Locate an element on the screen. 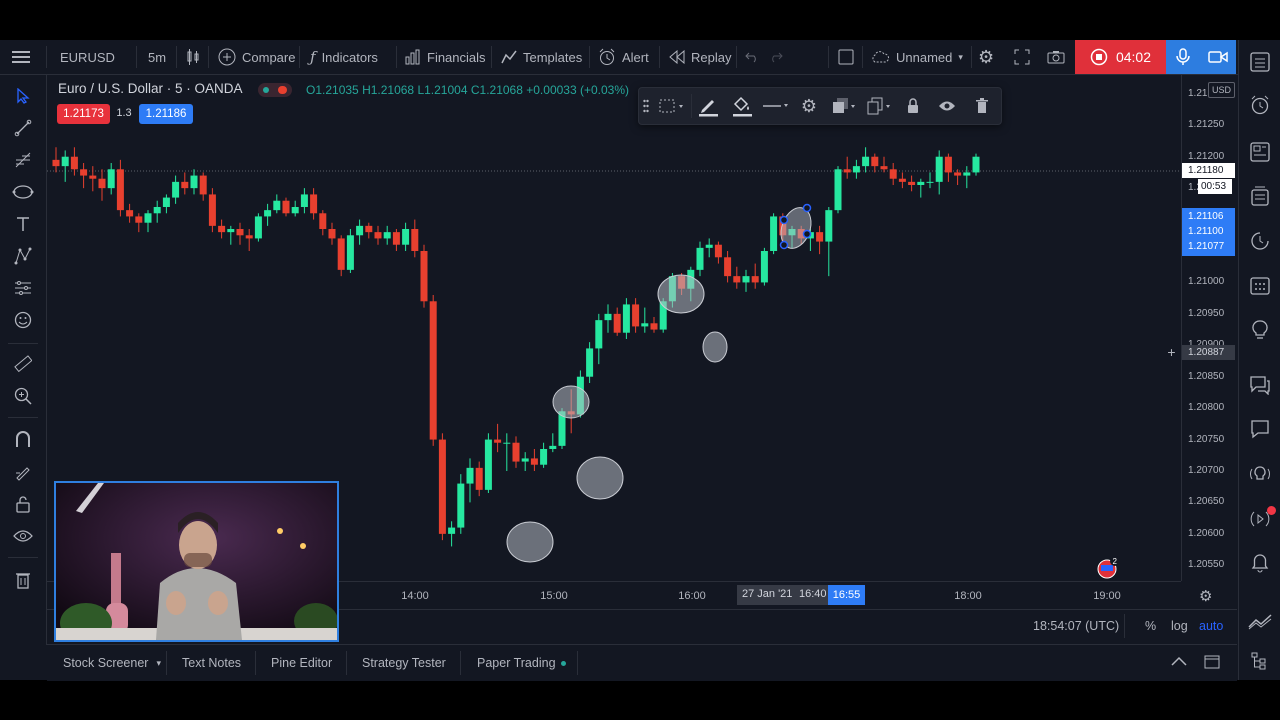 This screenshot has width=1280, height=720. camera-toggle-button is located at coordinates (1218, 57).